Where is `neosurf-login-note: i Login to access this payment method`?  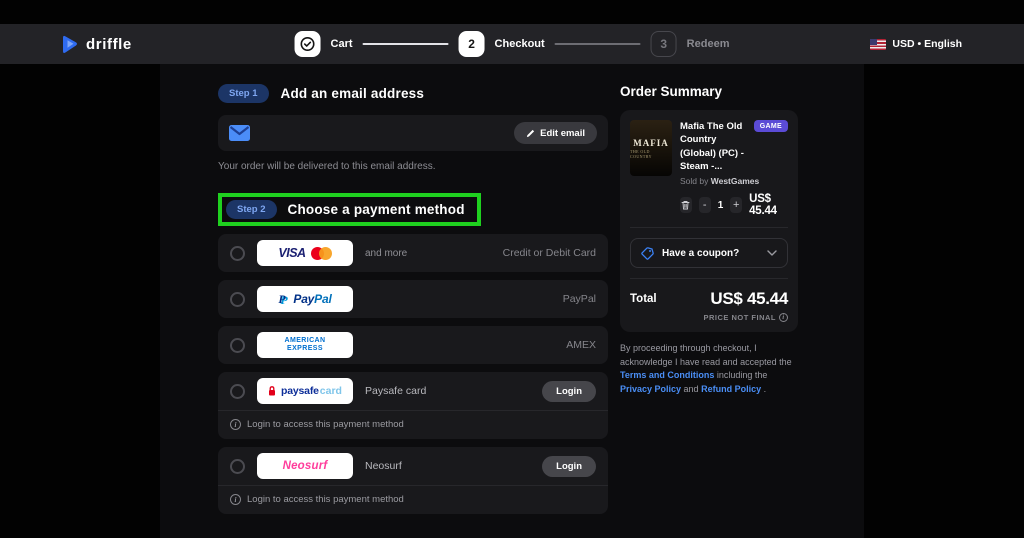 neosurf-login-note: i Login to access this payment method is located at coordinates (413, 500).